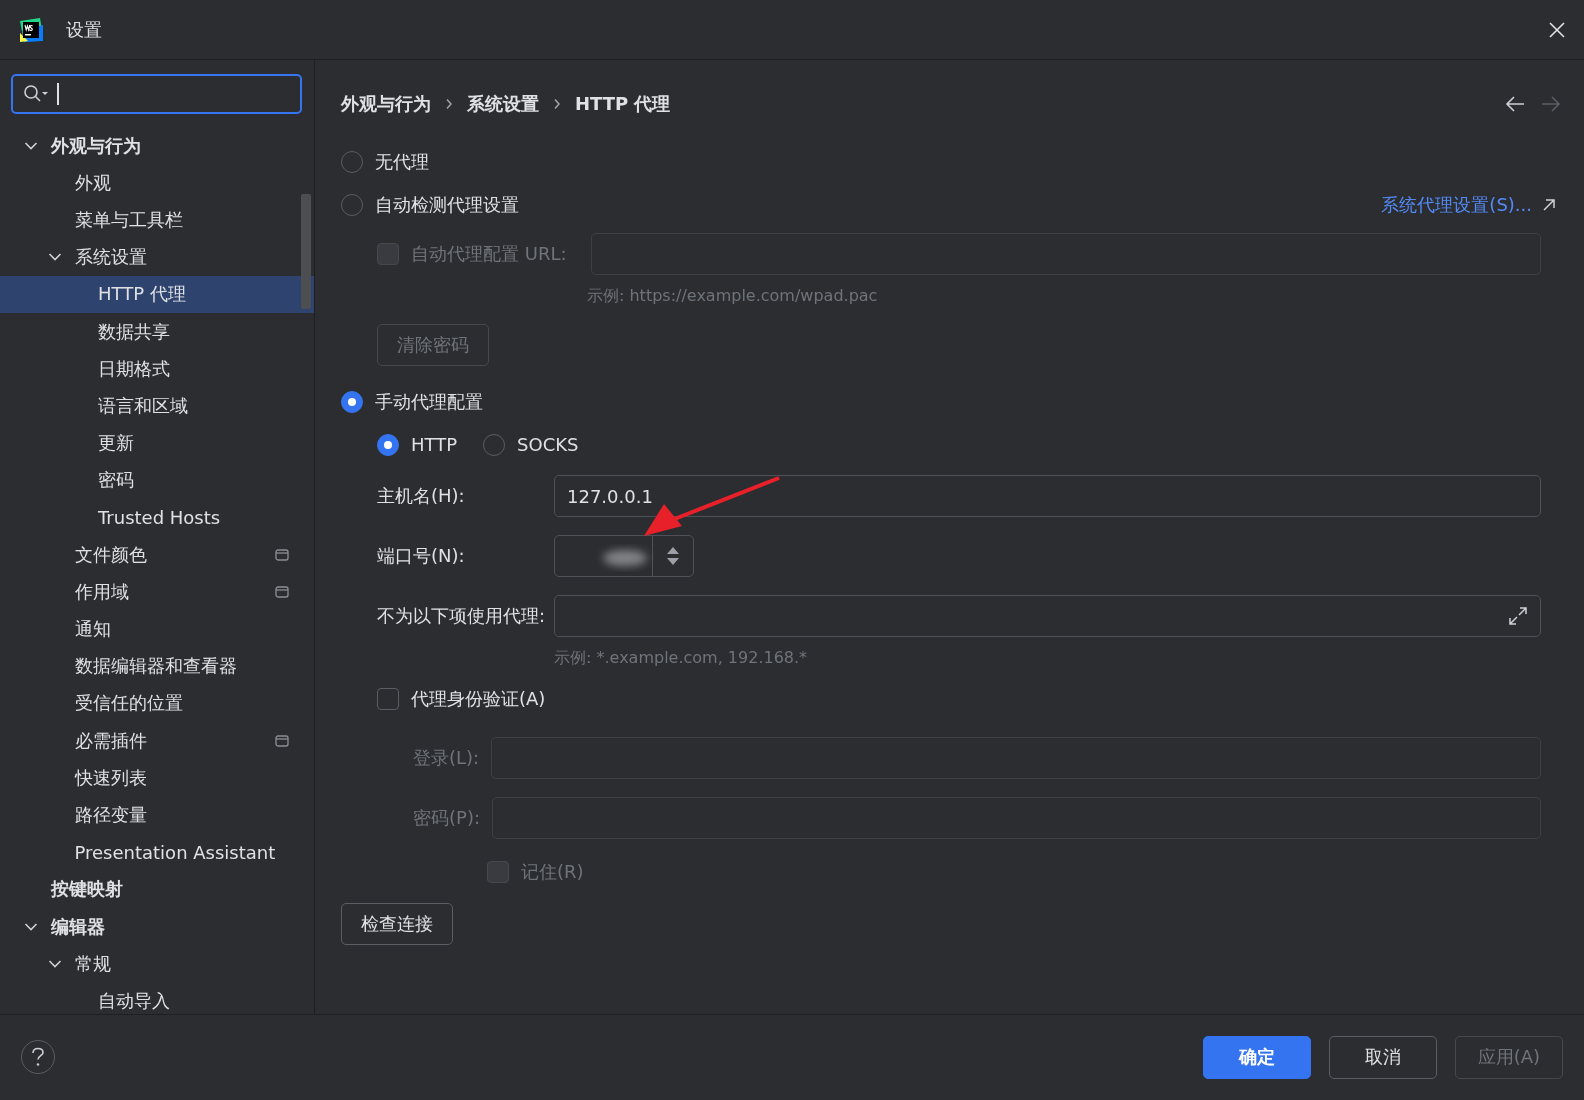 This screenshot has width=1584, height=1100. Describe the element at coordinates (623, 104) in the screenshot. I see `breadcrumb-item: HTTP 代理` at that location.